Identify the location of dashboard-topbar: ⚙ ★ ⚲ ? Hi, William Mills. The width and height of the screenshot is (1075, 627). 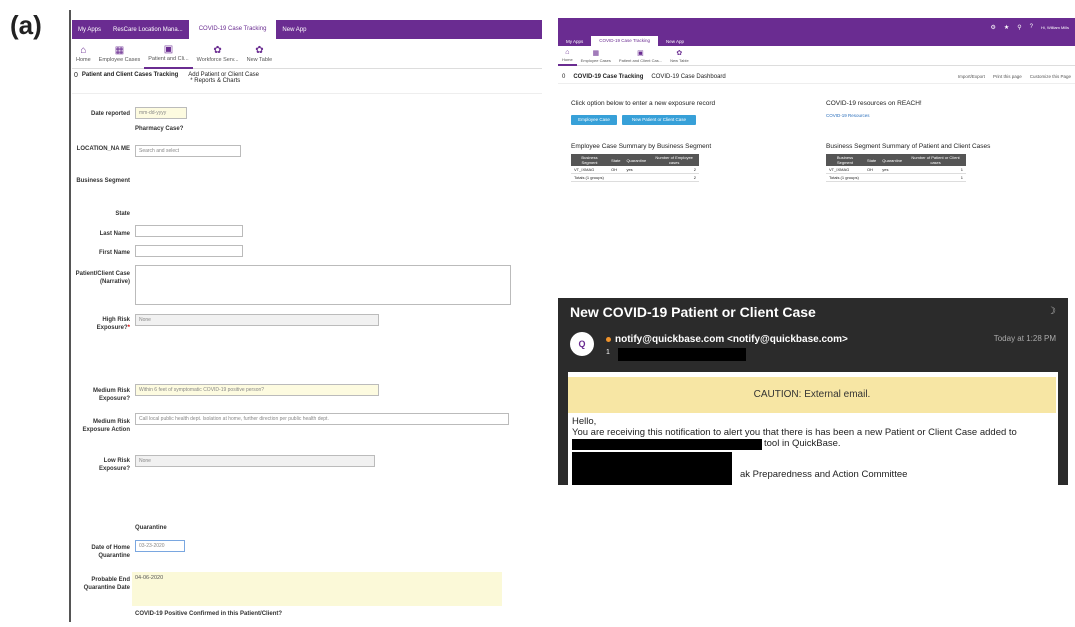
(816, 27).